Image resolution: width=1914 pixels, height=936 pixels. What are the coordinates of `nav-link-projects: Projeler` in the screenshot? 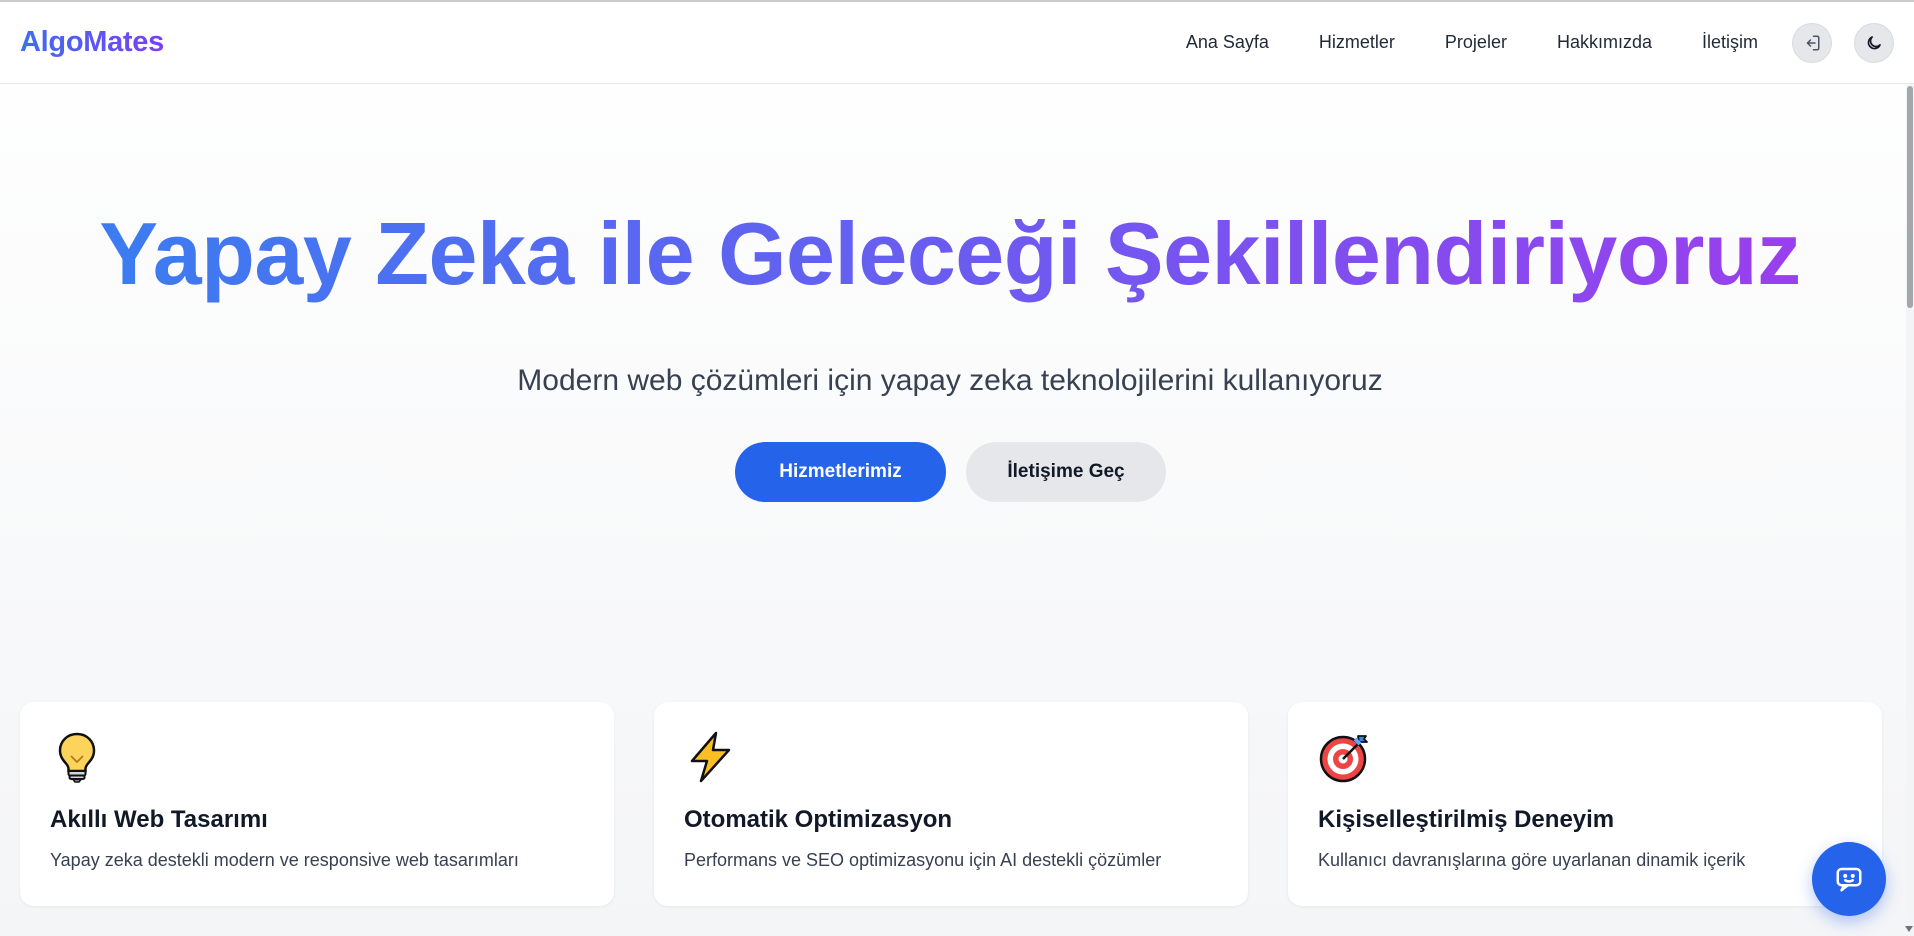 It's located at (1476, 42).